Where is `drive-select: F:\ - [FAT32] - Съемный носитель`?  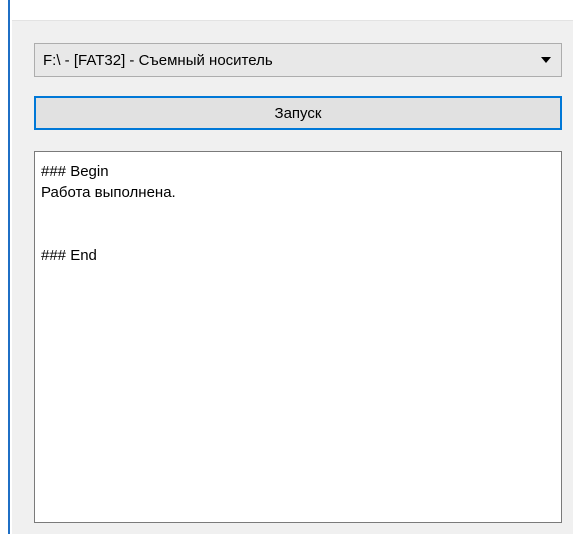
drive-select: F:\ - [FAT32] - Съемный носитель is located at coordinates (298, 60).